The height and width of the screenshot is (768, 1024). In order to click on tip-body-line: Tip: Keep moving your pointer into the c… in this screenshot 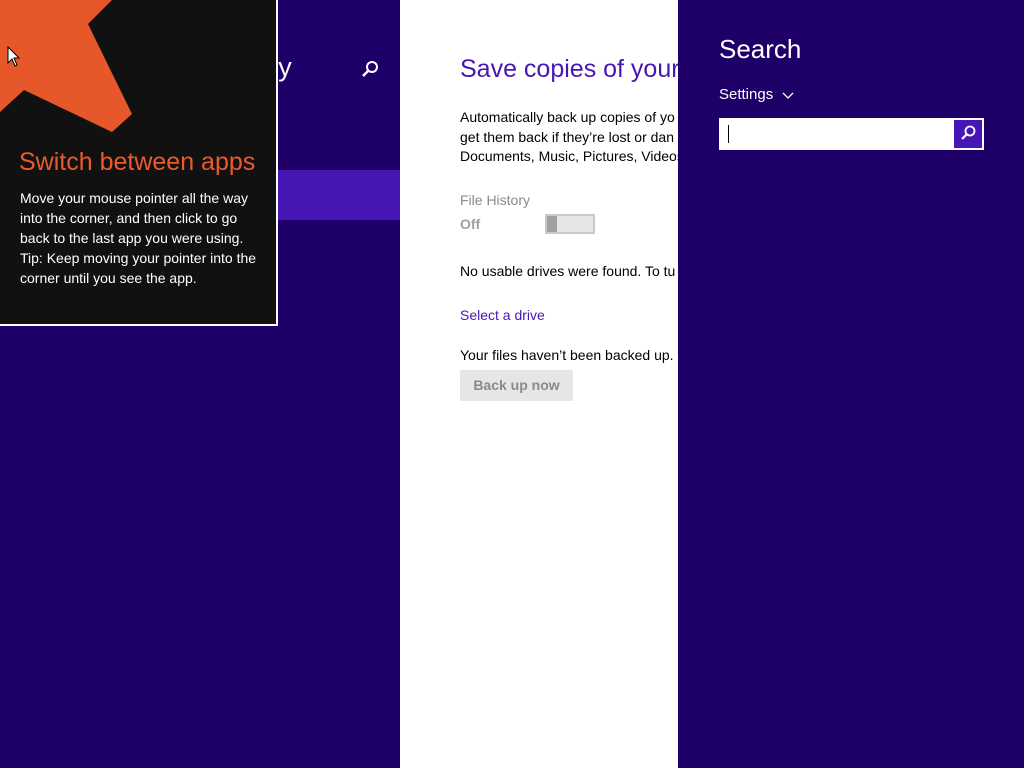, I will do `click(138, 268)`.